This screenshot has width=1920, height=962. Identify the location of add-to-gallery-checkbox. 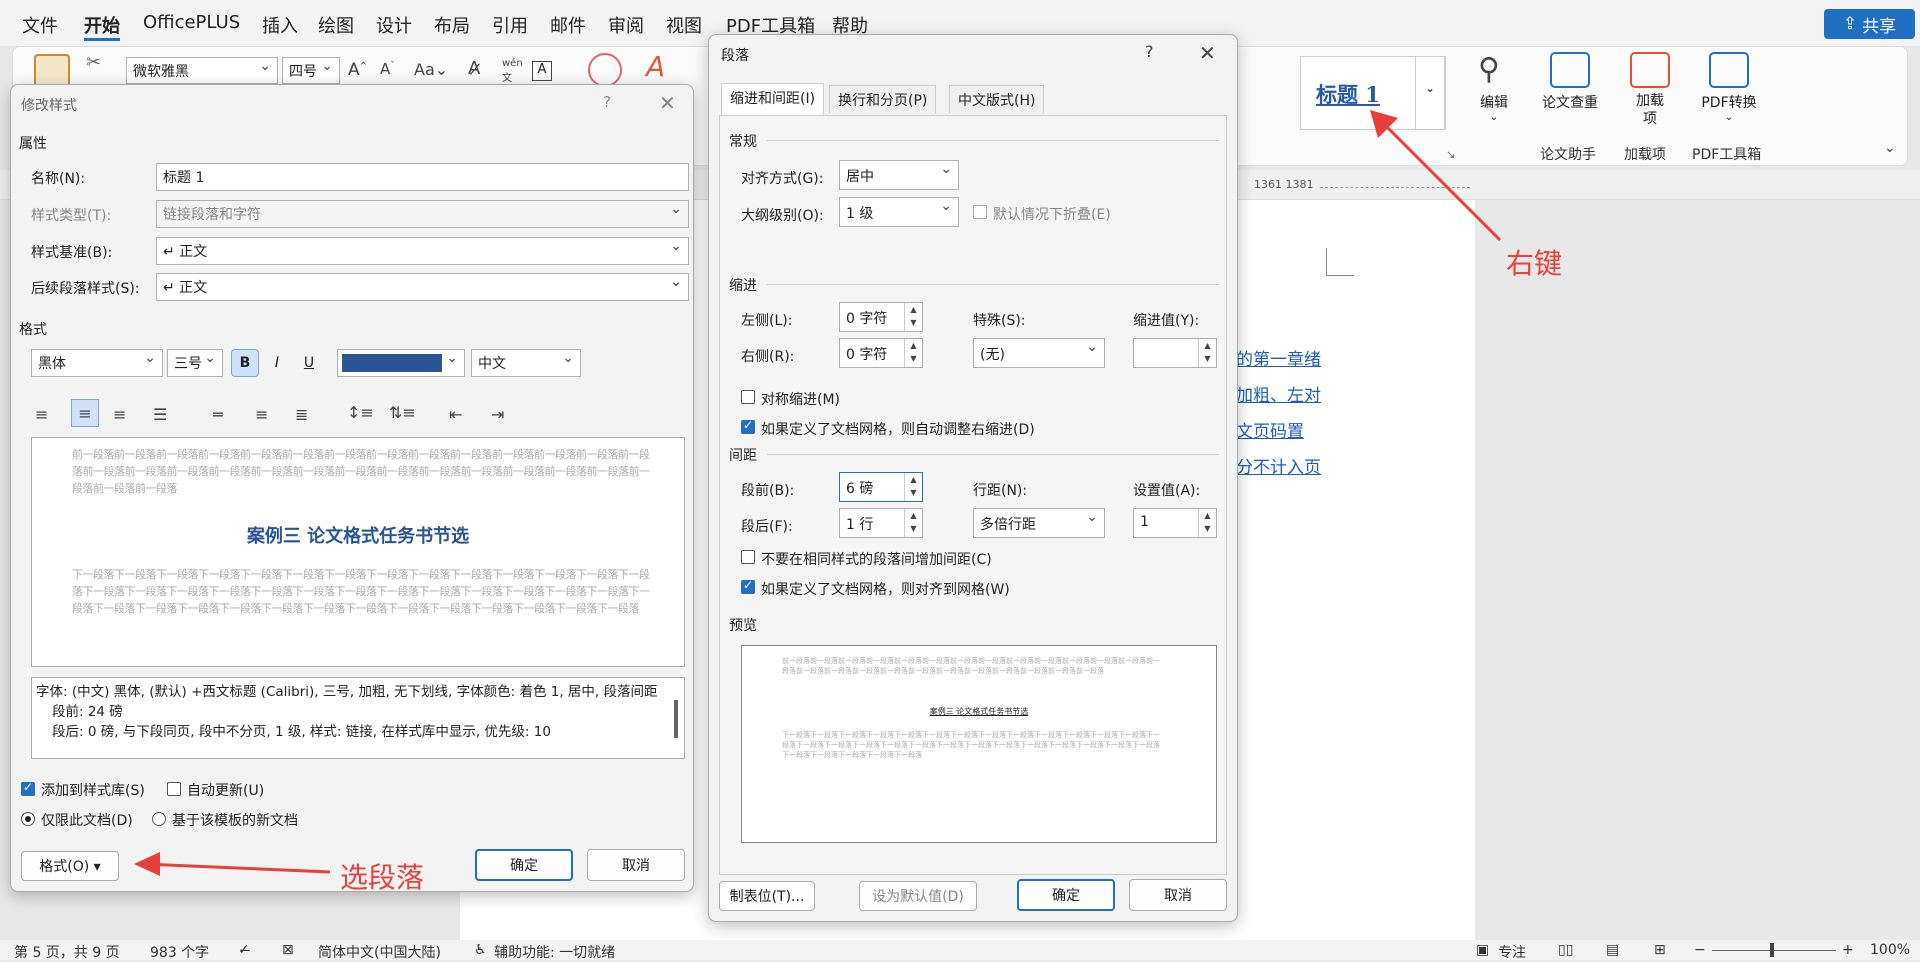
(28, 788).